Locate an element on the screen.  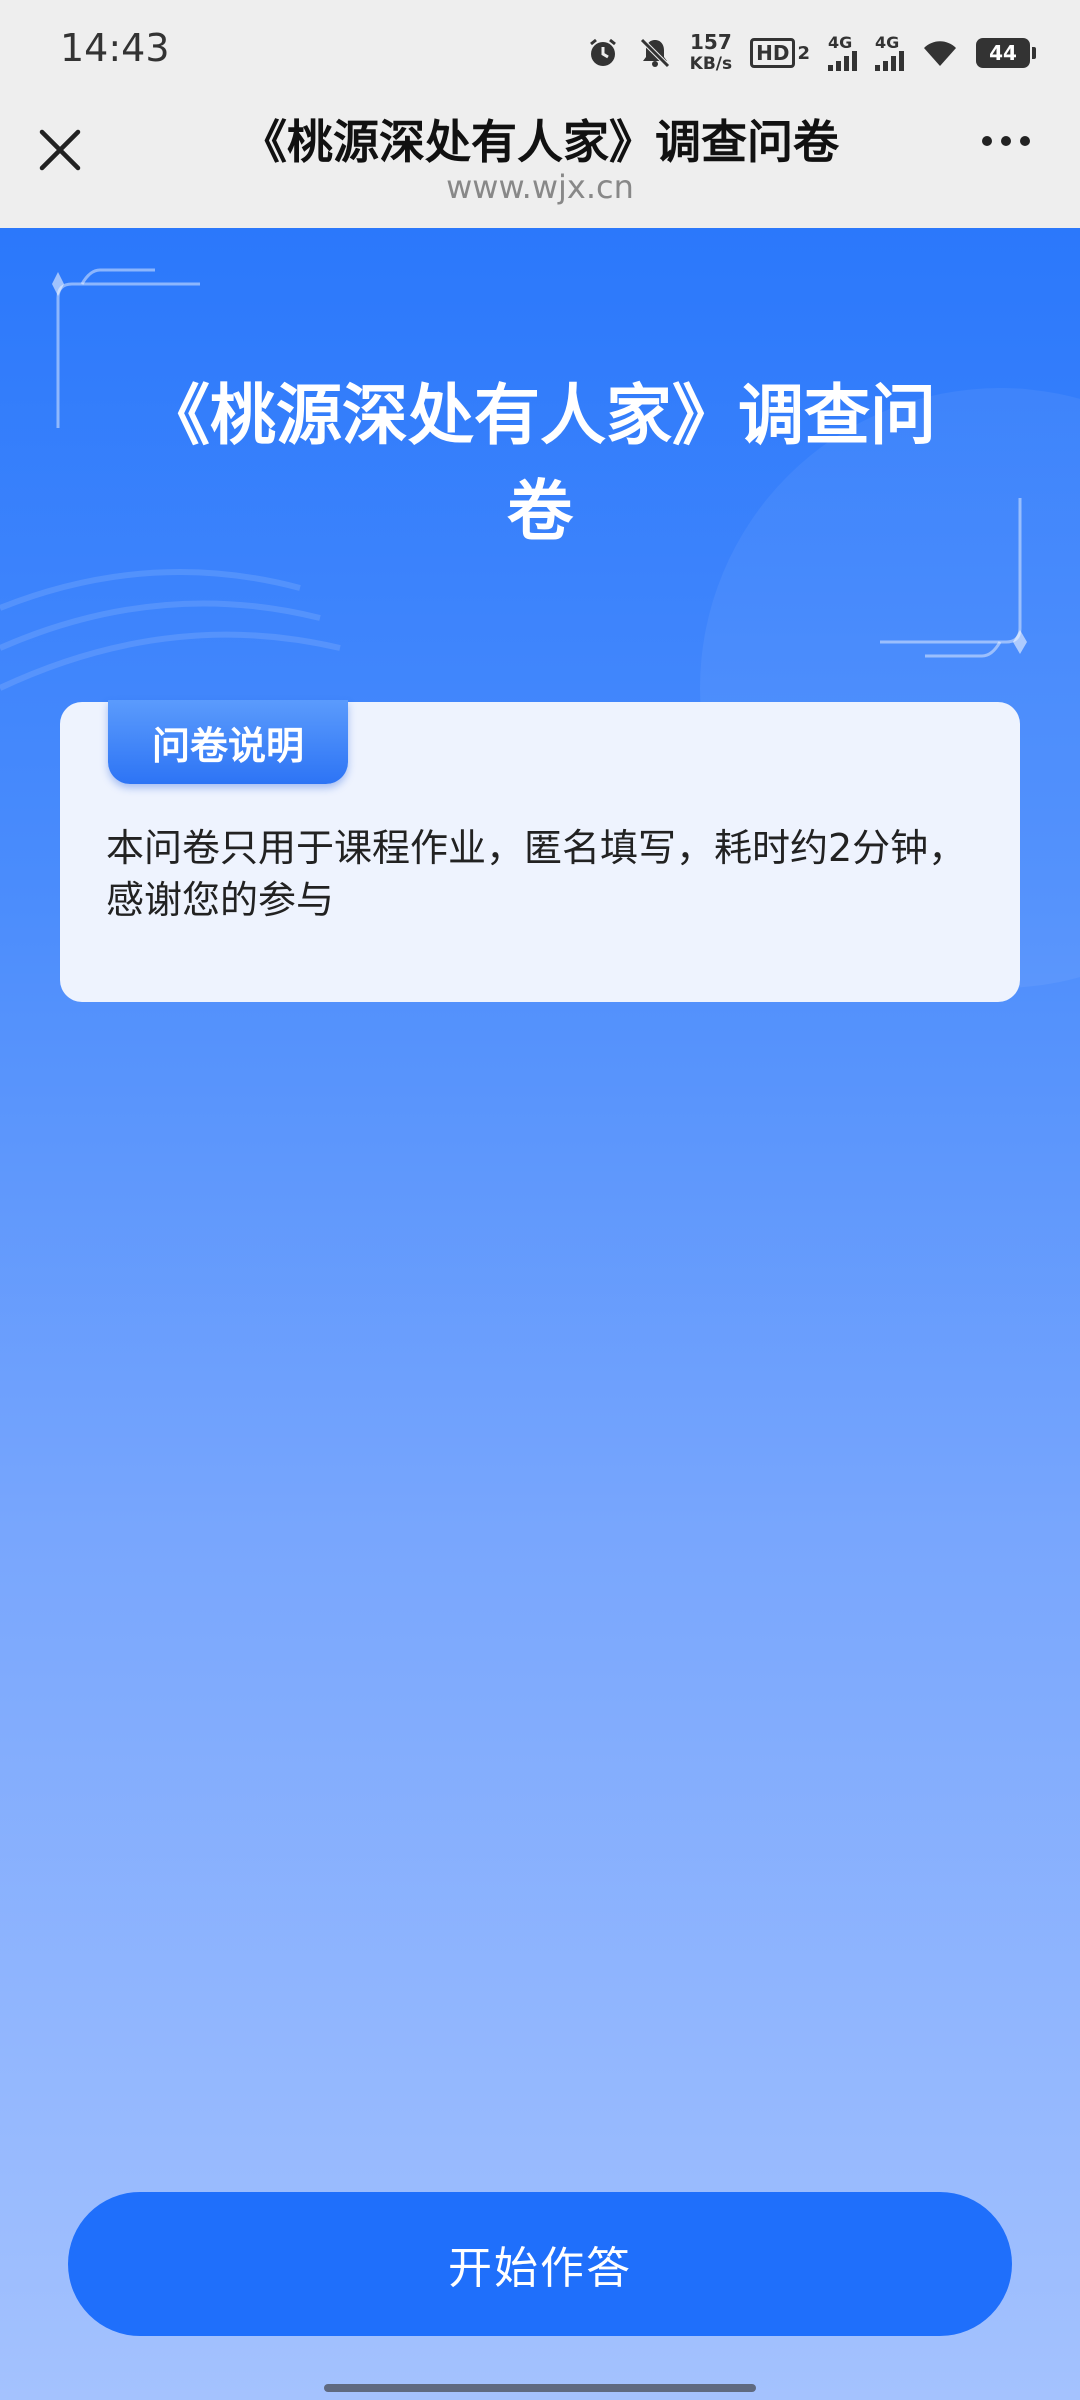
nav-bar: 《桃源深处有人家》调查问卷 www.wjx.cn is located at coordinates (540, 164).